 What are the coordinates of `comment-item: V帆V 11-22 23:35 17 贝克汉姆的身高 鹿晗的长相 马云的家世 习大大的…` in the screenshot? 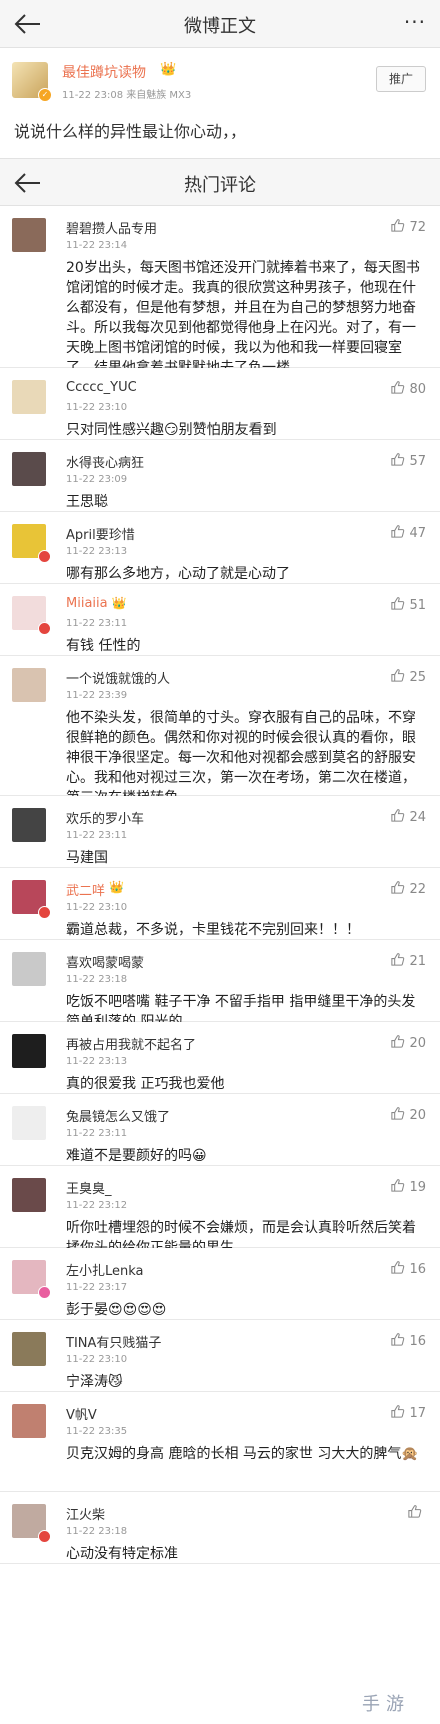 It's located at (220, 1442).